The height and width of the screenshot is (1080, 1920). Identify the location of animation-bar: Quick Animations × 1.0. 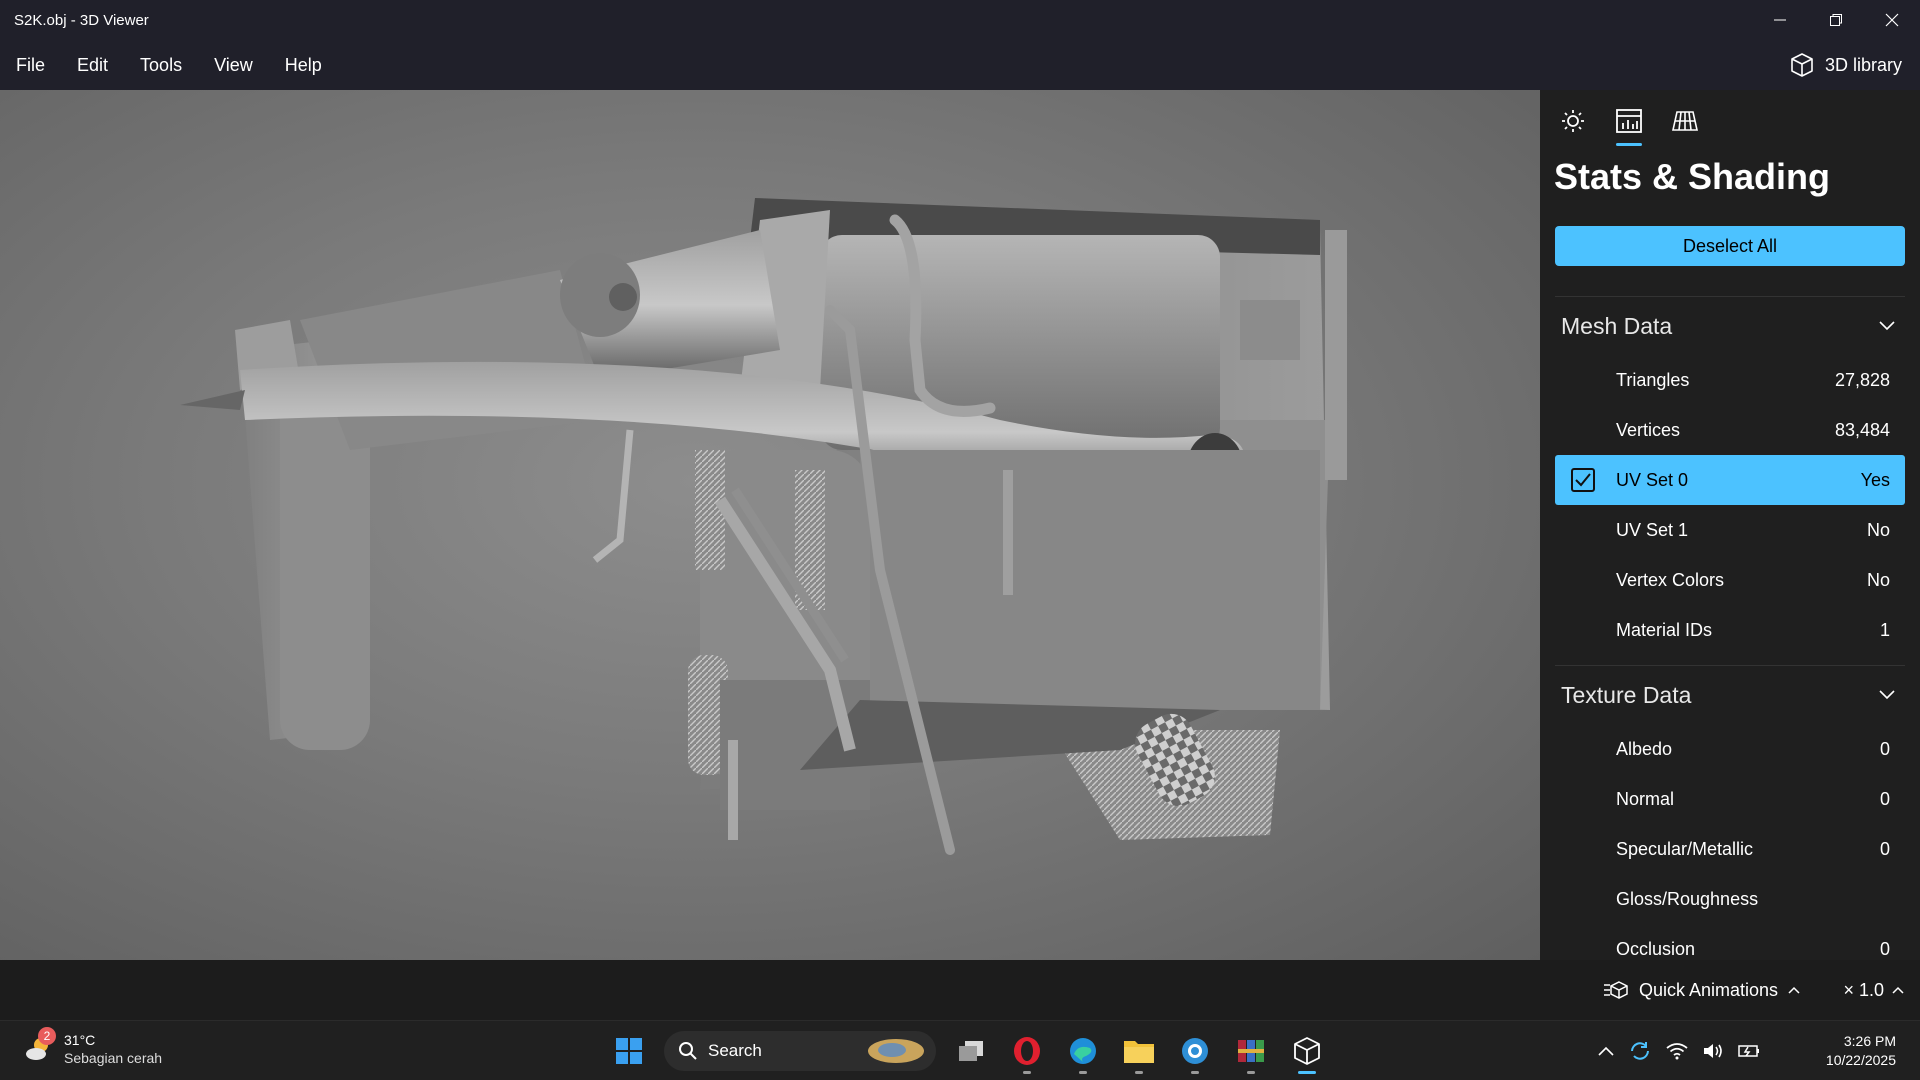
(960, 990).